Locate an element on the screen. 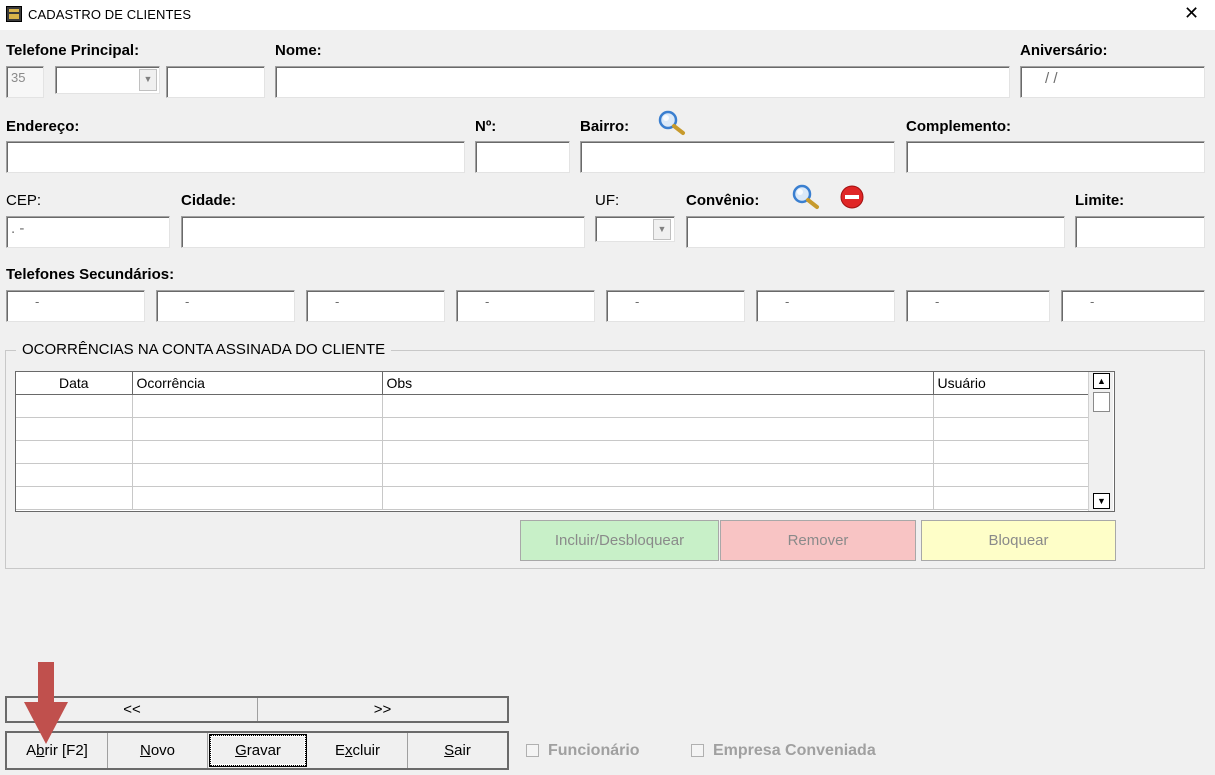 This screenshot has height=775, width=1215. telefone-principal-label: Telefone Principal: is located at coordinates (73, 50).